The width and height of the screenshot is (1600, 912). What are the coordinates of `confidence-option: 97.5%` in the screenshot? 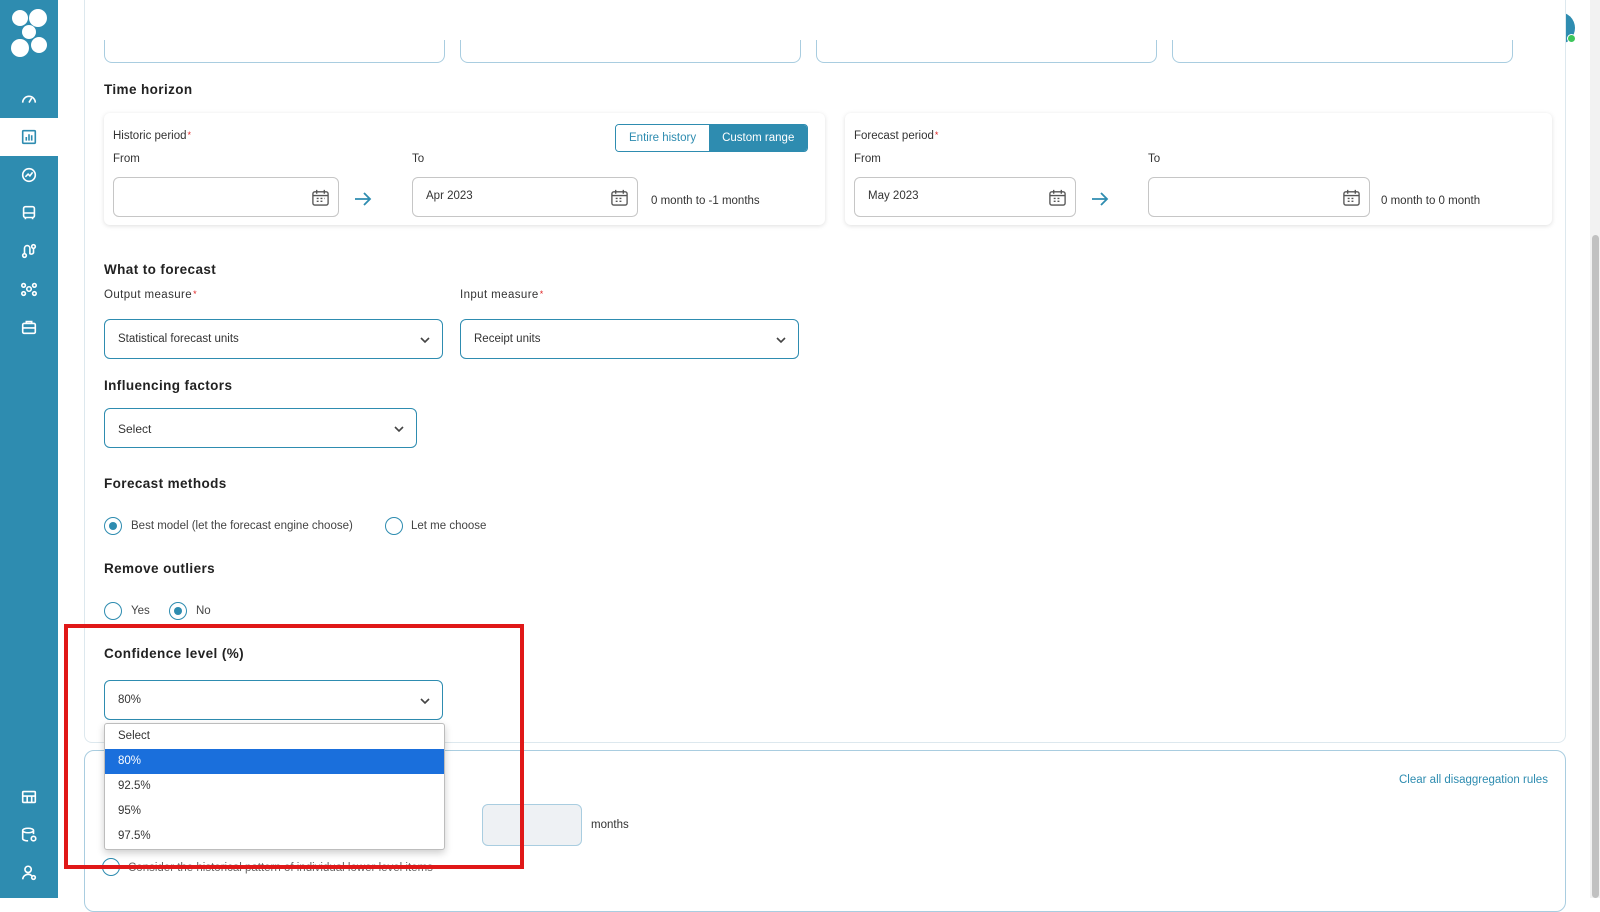 It's located at (274, 836).